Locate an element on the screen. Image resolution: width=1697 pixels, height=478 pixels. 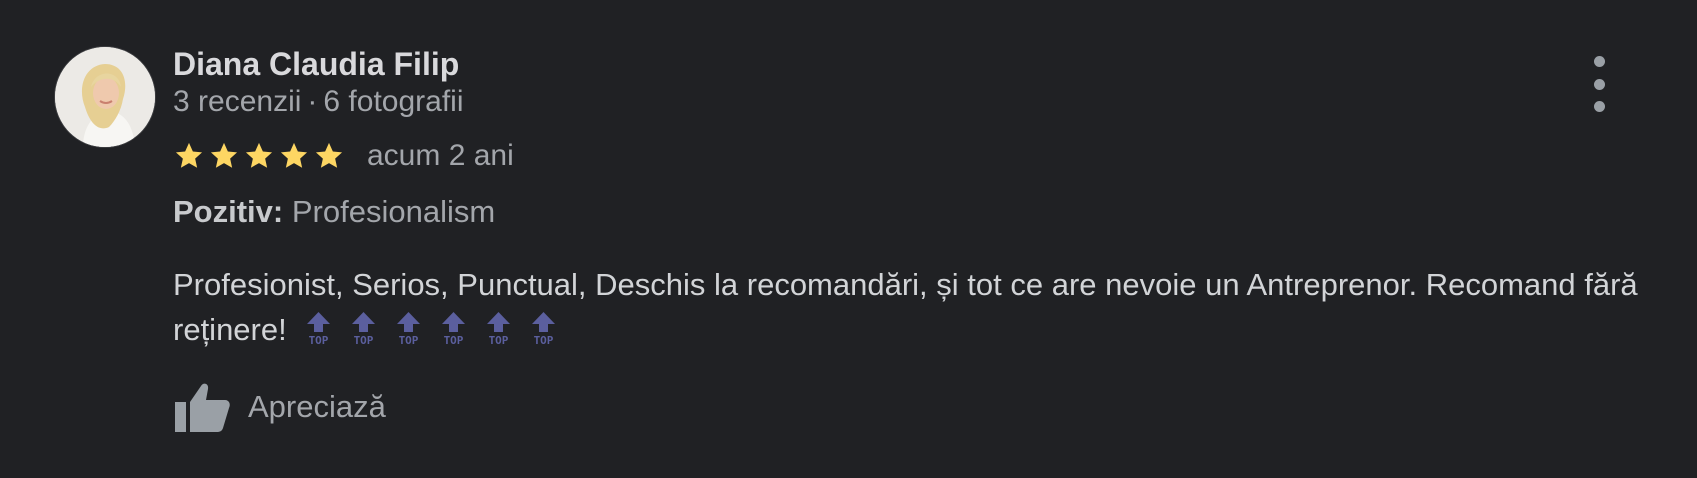
star-rating is located at coordinates (259, 156).